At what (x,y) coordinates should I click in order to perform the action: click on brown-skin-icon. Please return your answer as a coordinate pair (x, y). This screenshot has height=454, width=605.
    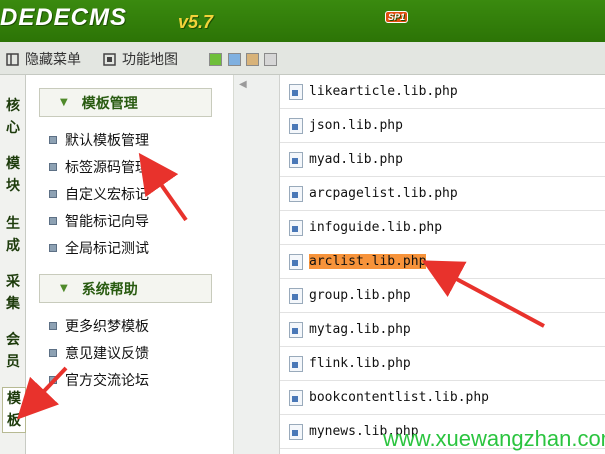
    Looking at the image, I should click on (252, 59).